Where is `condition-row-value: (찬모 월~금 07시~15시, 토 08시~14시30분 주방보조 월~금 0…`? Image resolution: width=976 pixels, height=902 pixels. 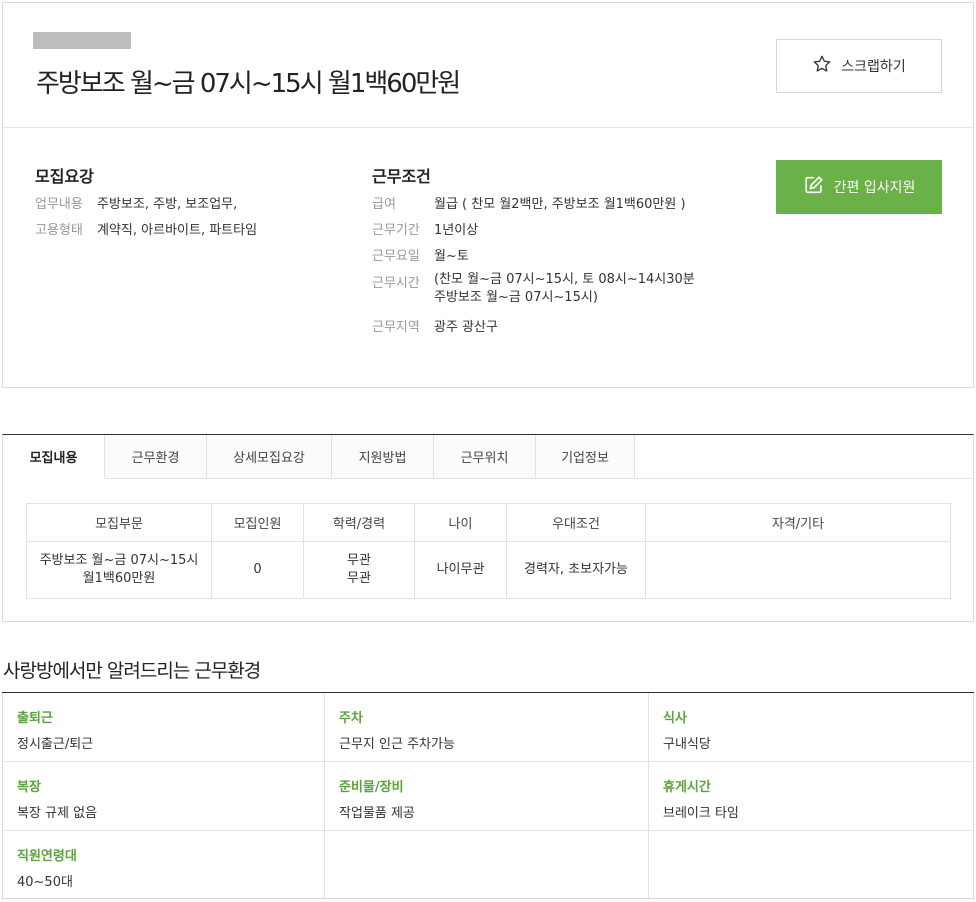 condition-row-value: (찬모 월~금 07시~15시, 토 08시~14시30분 주방보조 월~금 0… is located at coordinates (564, 289).